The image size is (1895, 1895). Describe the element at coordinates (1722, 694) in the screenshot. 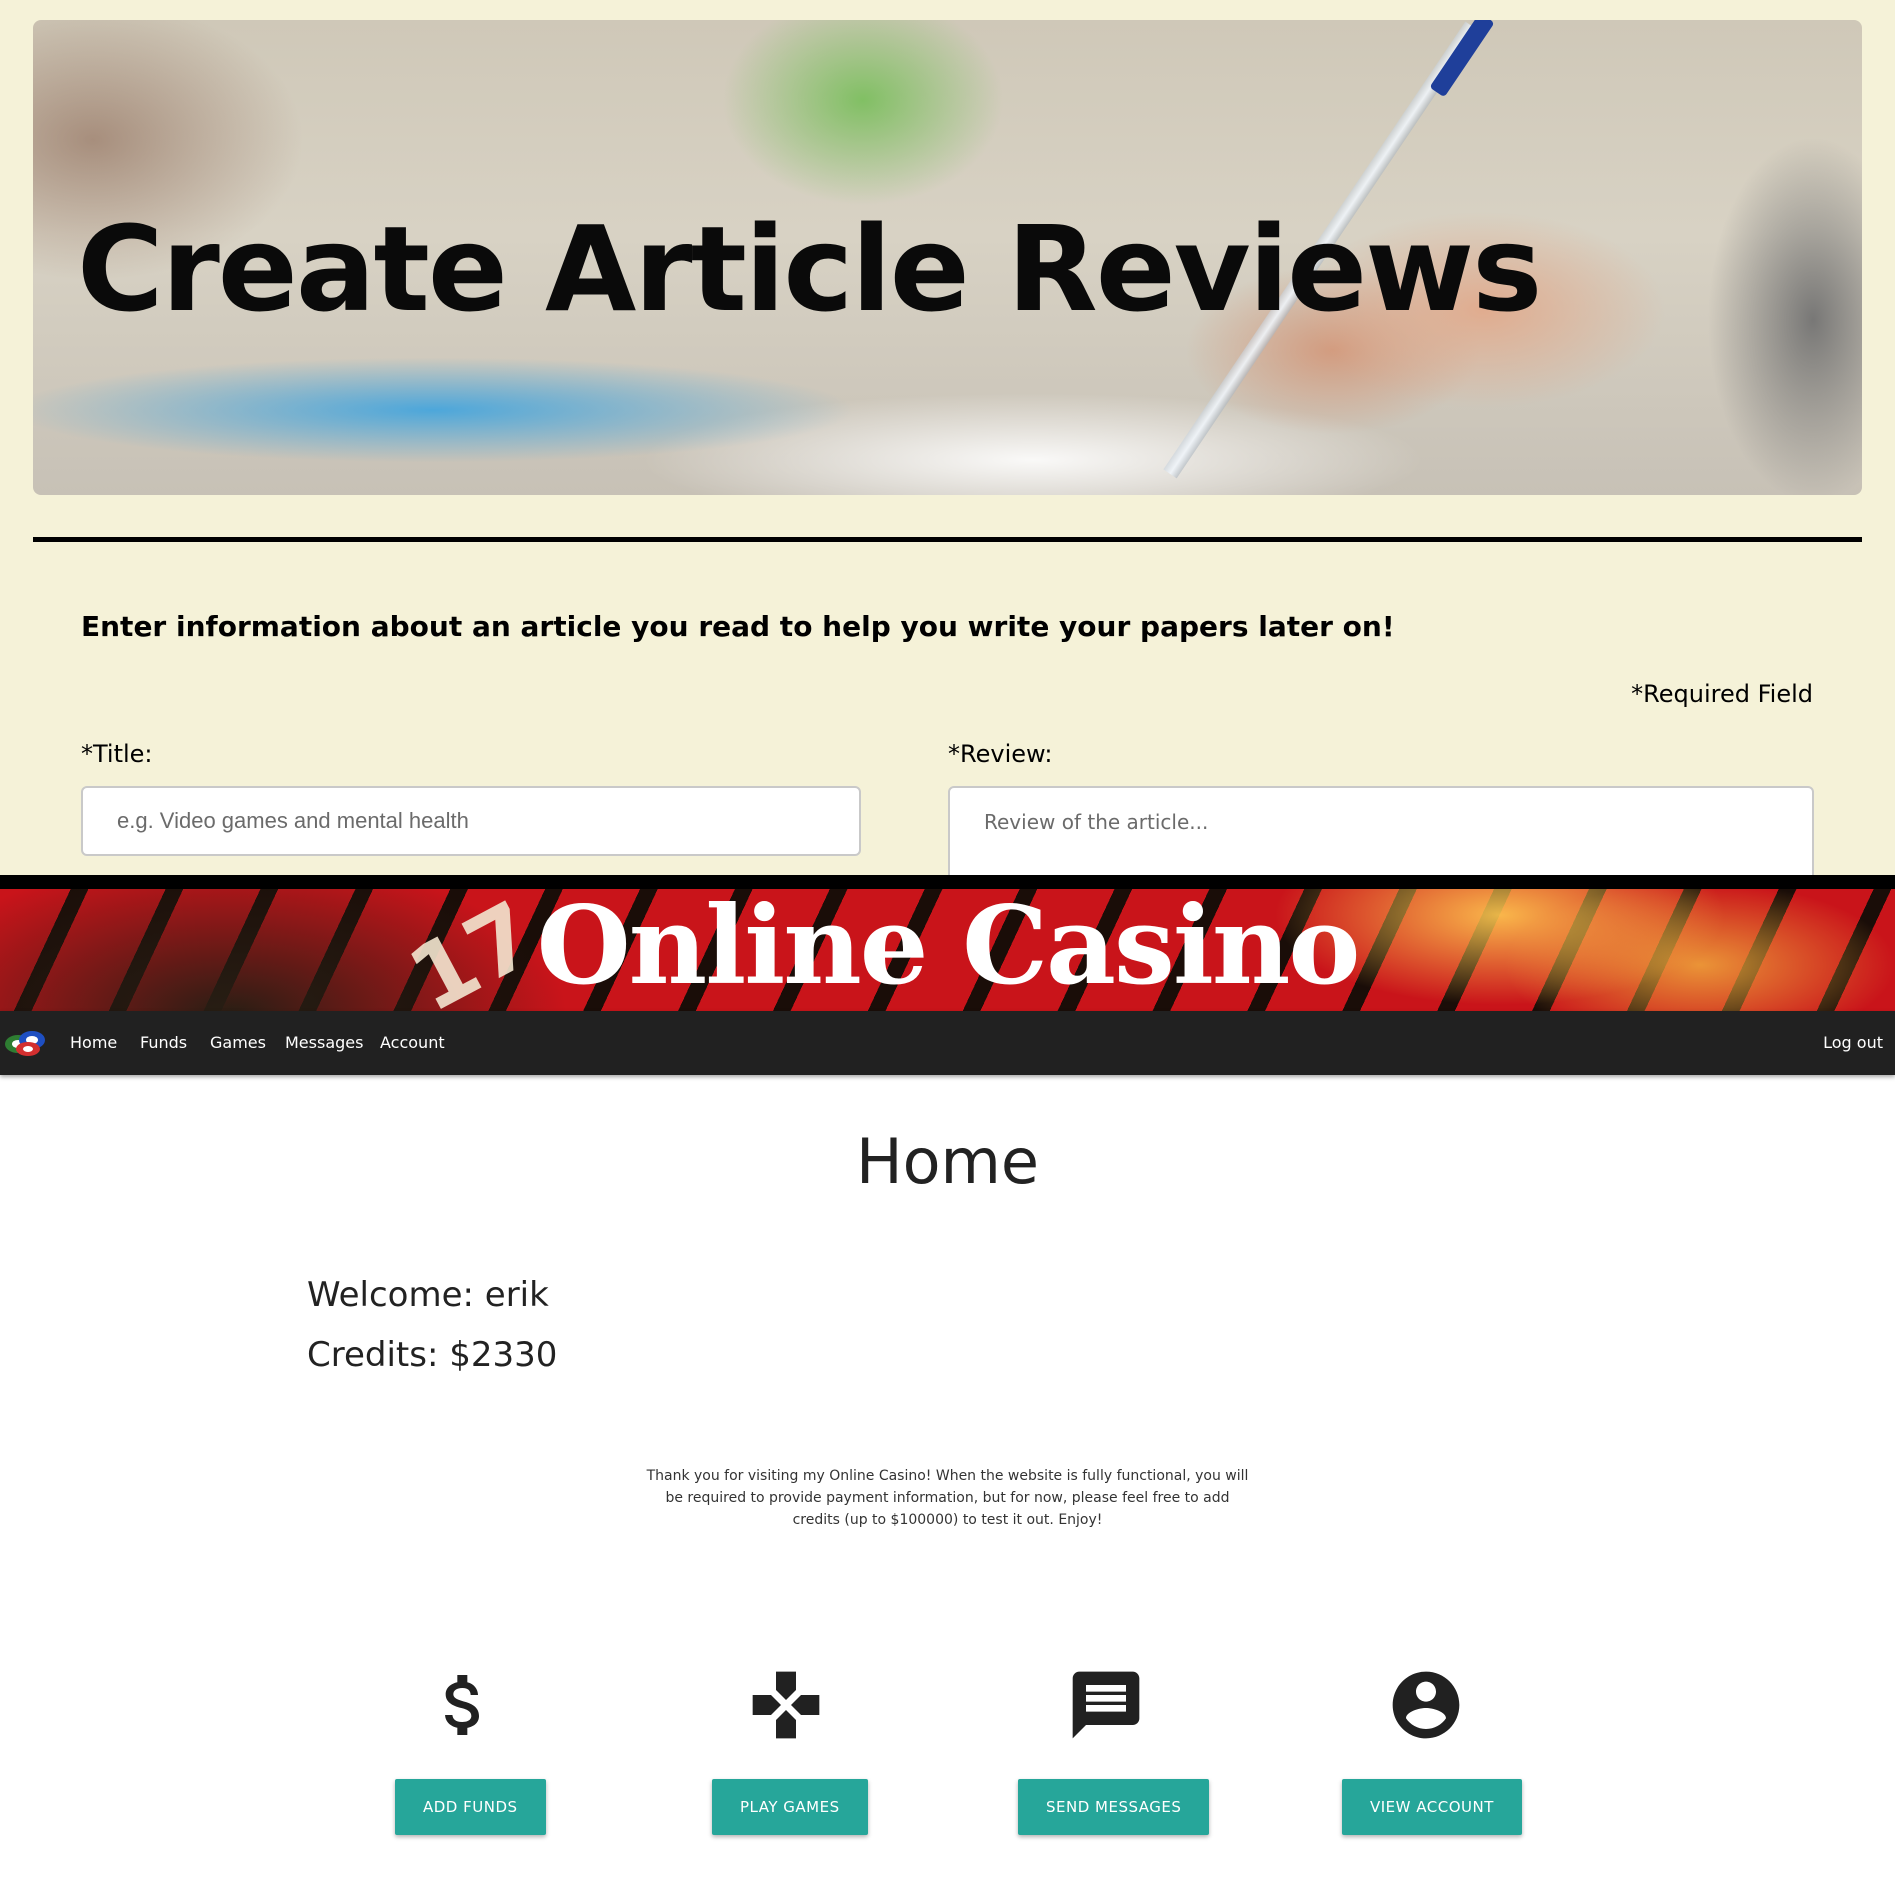

I see `required-field-note: *Required Field` at that location.